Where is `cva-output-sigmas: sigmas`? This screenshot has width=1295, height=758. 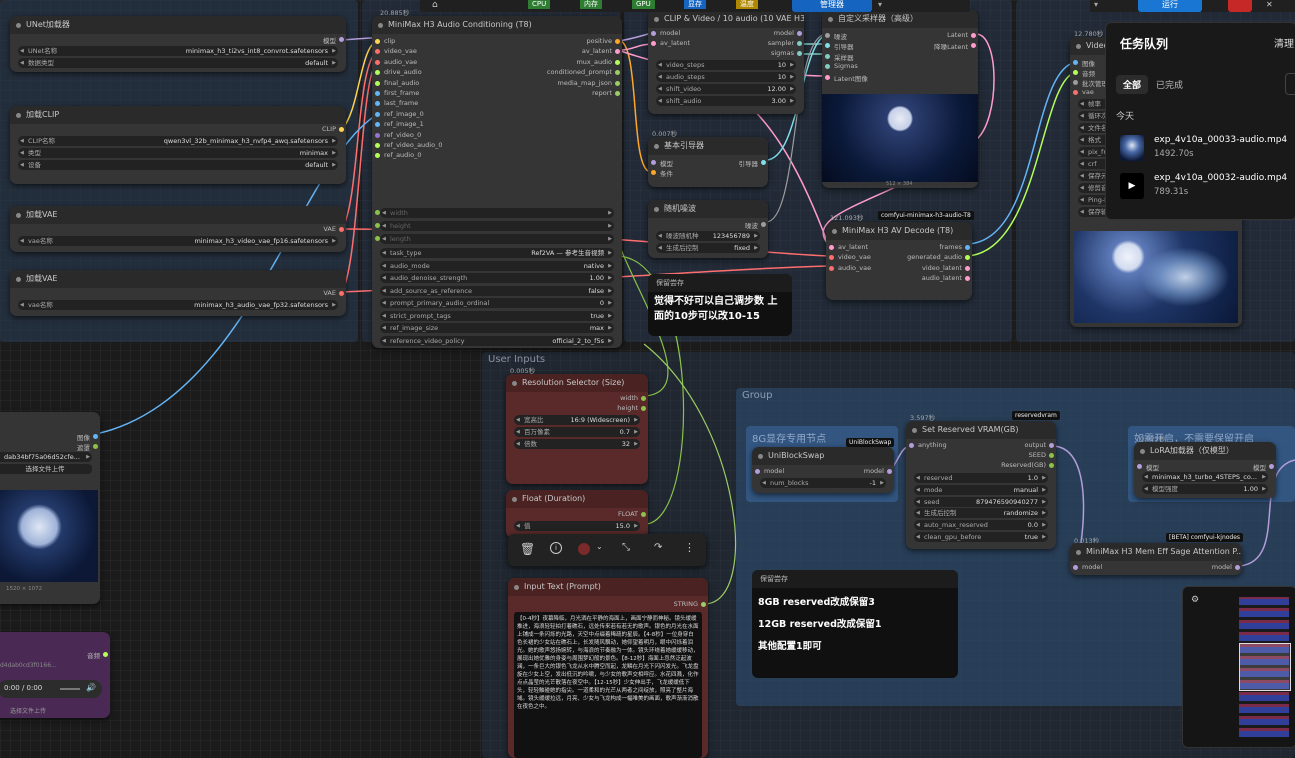 cva-output-sigmas: sigmas is located at coordinates (782, 53).